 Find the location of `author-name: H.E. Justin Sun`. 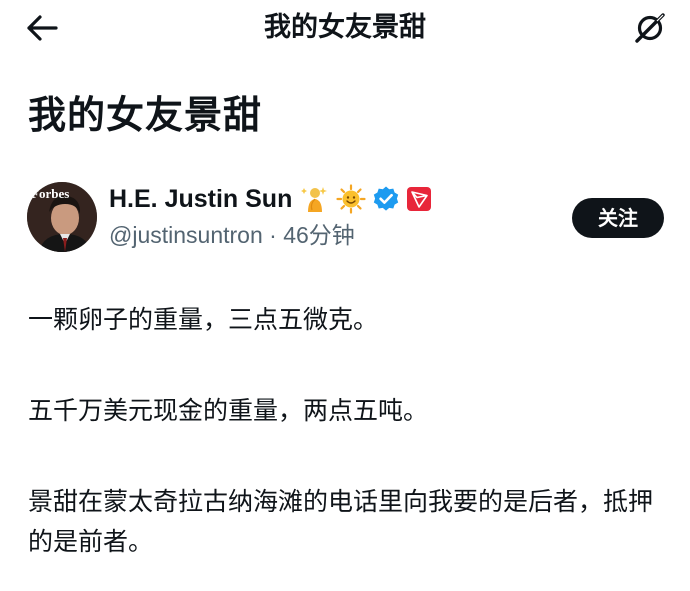

author-name: H.E. Justin Sun is located at coordinates (200, 199).